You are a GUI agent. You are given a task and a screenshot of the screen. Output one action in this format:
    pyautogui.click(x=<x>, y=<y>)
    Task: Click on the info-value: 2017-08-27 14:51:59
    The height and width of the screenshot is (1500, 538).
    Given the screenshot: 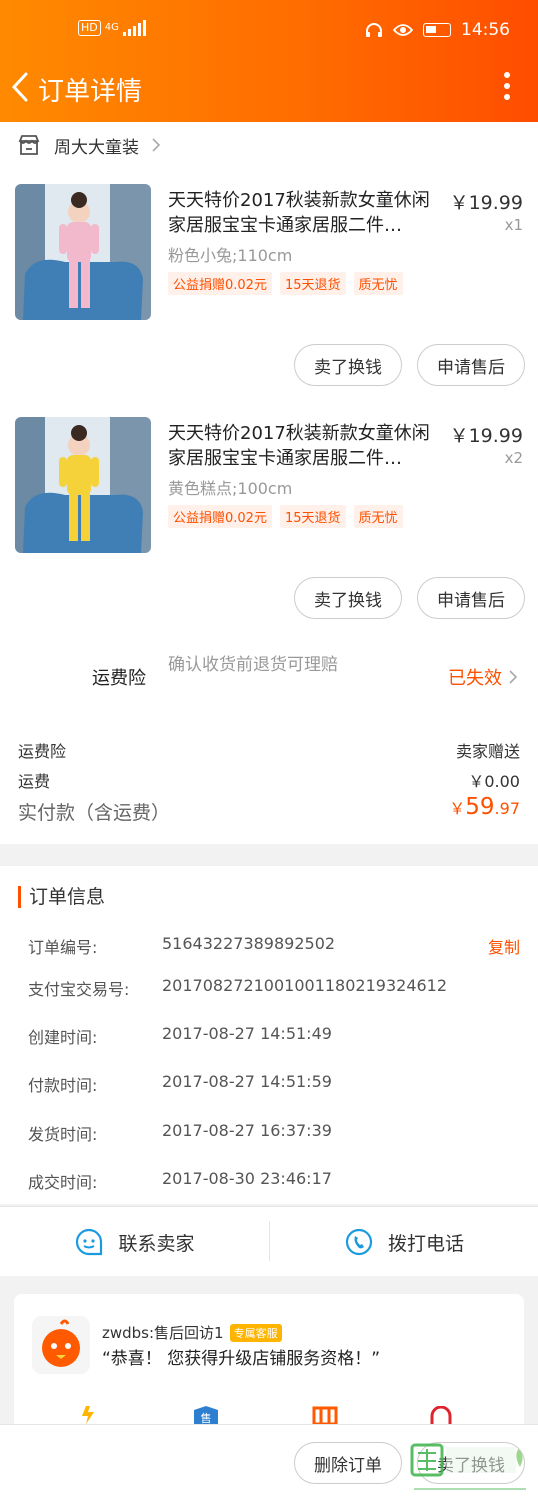 What is the action you would take?
    pyautogui.click(x=247, y=1081)
    